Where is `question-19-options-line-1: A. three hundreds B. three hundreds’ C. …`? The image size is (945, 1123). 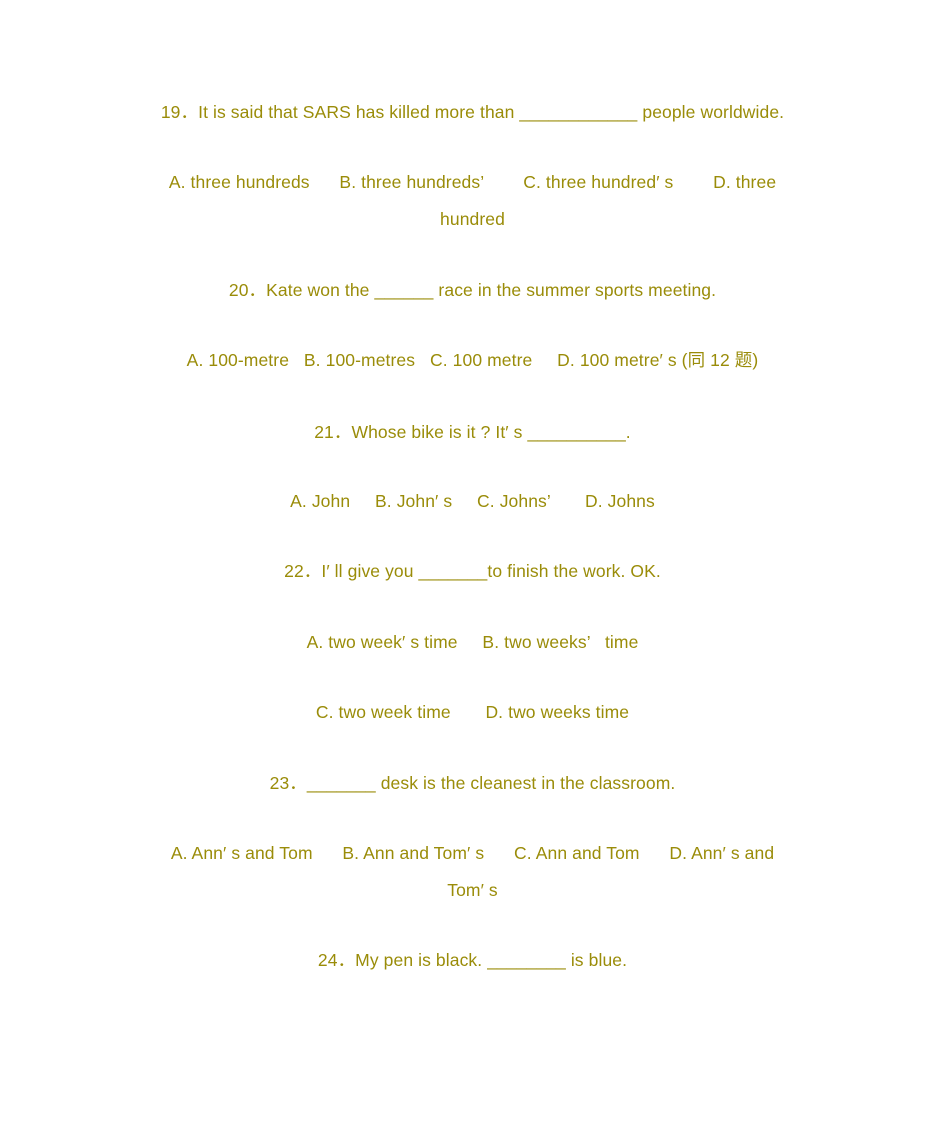 question-19-options-line-1: A. three hundreds B. three hundreds’ C. … is located at coordinates (472, 182).